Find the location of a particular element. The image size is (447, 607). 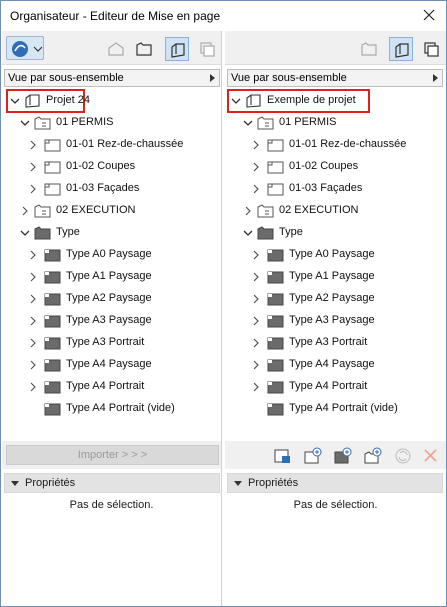

tree-item-label: 01-02 Coupes is located at coordinates (324, 166).